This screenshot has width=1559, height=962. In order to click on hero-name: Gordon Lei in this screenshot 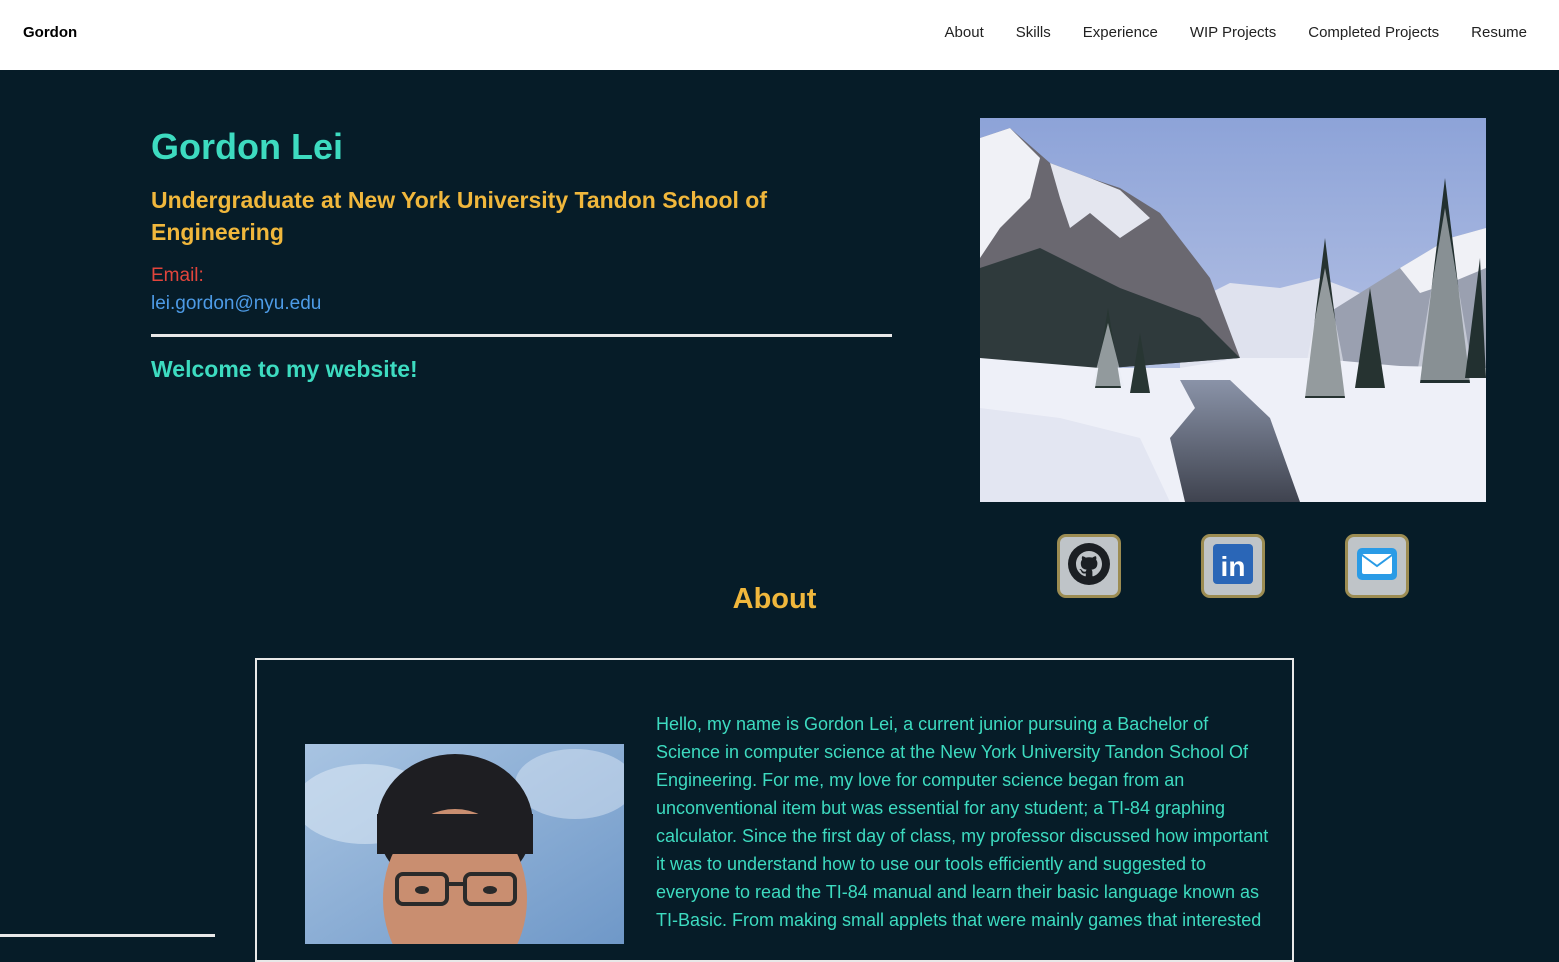, I will do `click(247, 146)`.